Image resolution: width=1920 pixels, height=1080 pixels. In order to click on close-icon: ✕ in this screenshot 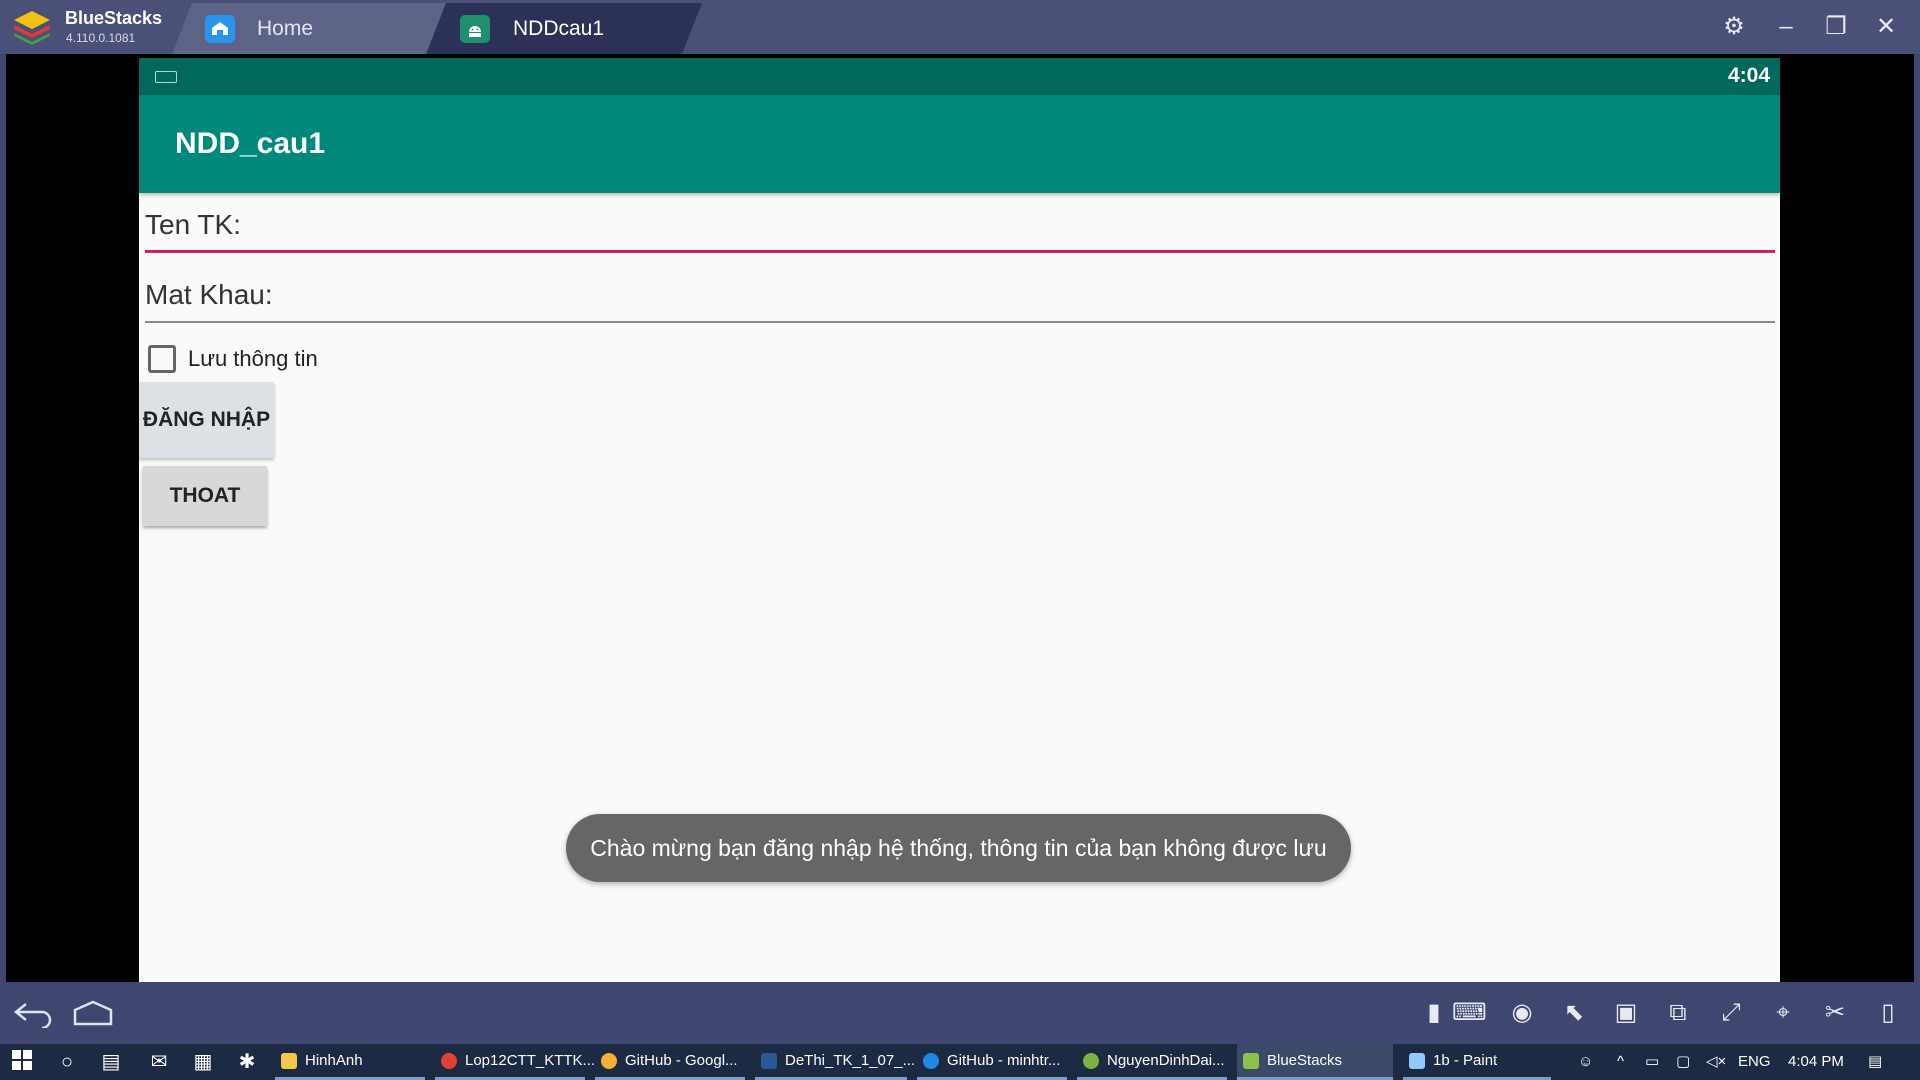, I will do `click(1886, 27)`.